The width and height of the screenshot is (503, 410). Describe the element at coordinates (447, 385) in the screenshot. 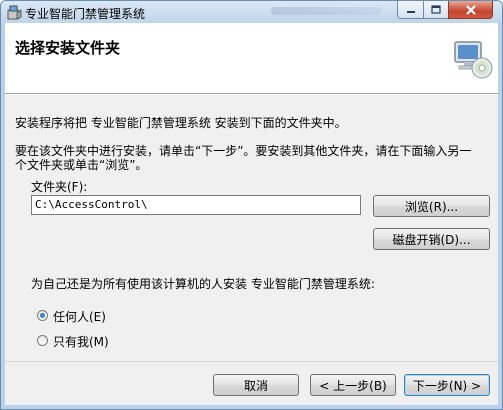

I see `next-button: 下一步(N) >` at that location.